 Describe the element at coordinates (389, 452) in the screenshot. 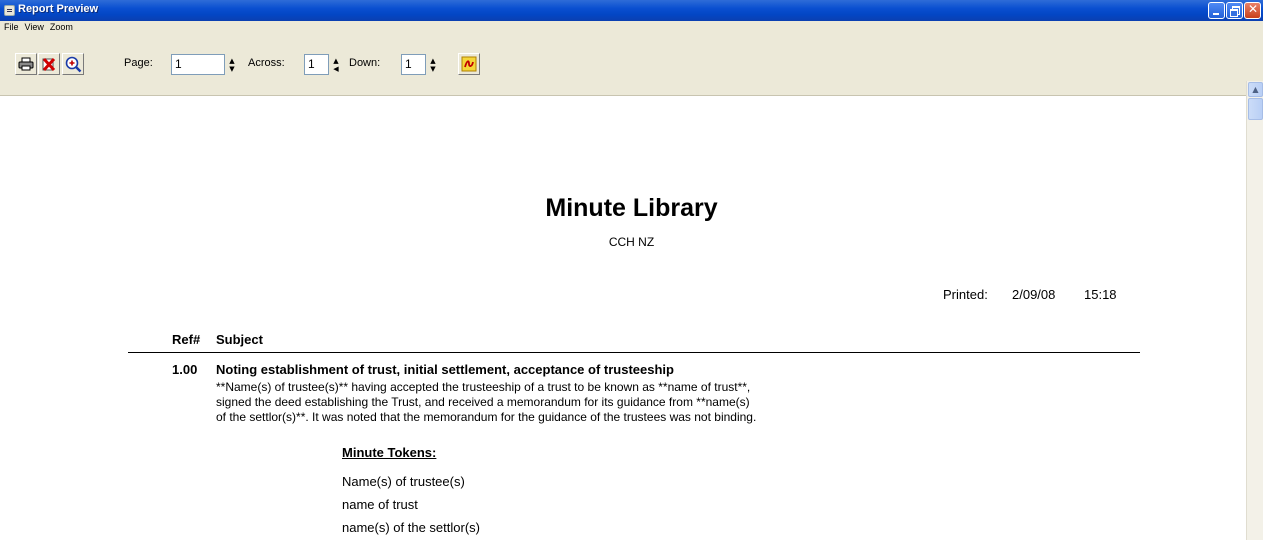

I see `minute-tokens-header: Minute Tokens:` at that location.